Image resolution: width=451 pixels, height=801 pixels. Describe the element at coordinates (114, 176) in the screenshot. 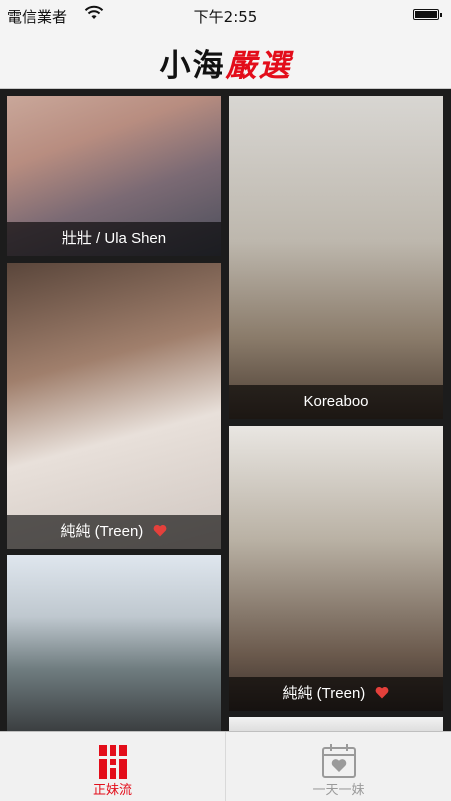

I see `feed-card: 壯壯 / Ula Shen` at that location.